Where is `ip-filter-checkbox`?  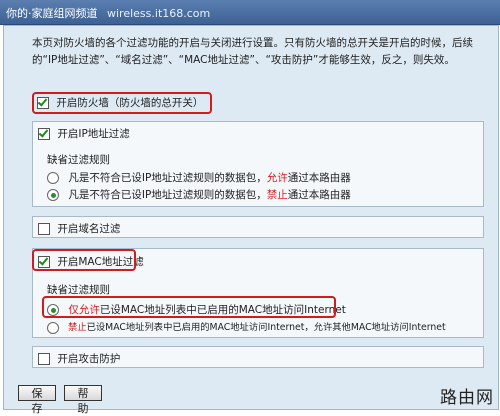
ip-filter-checkbox is located at coordinates (44, 134).